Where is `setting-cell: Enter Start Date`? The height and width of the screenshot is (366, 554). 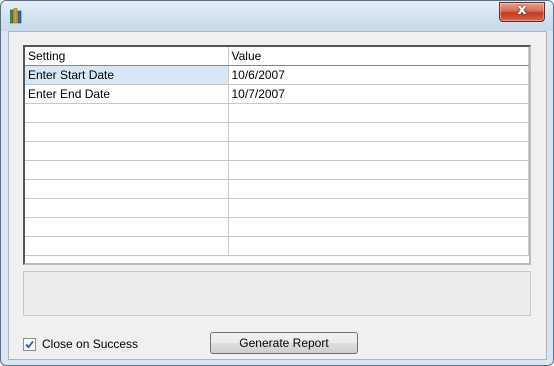 setting-cell: Enter Start Date is located at coordinates (127, 75).